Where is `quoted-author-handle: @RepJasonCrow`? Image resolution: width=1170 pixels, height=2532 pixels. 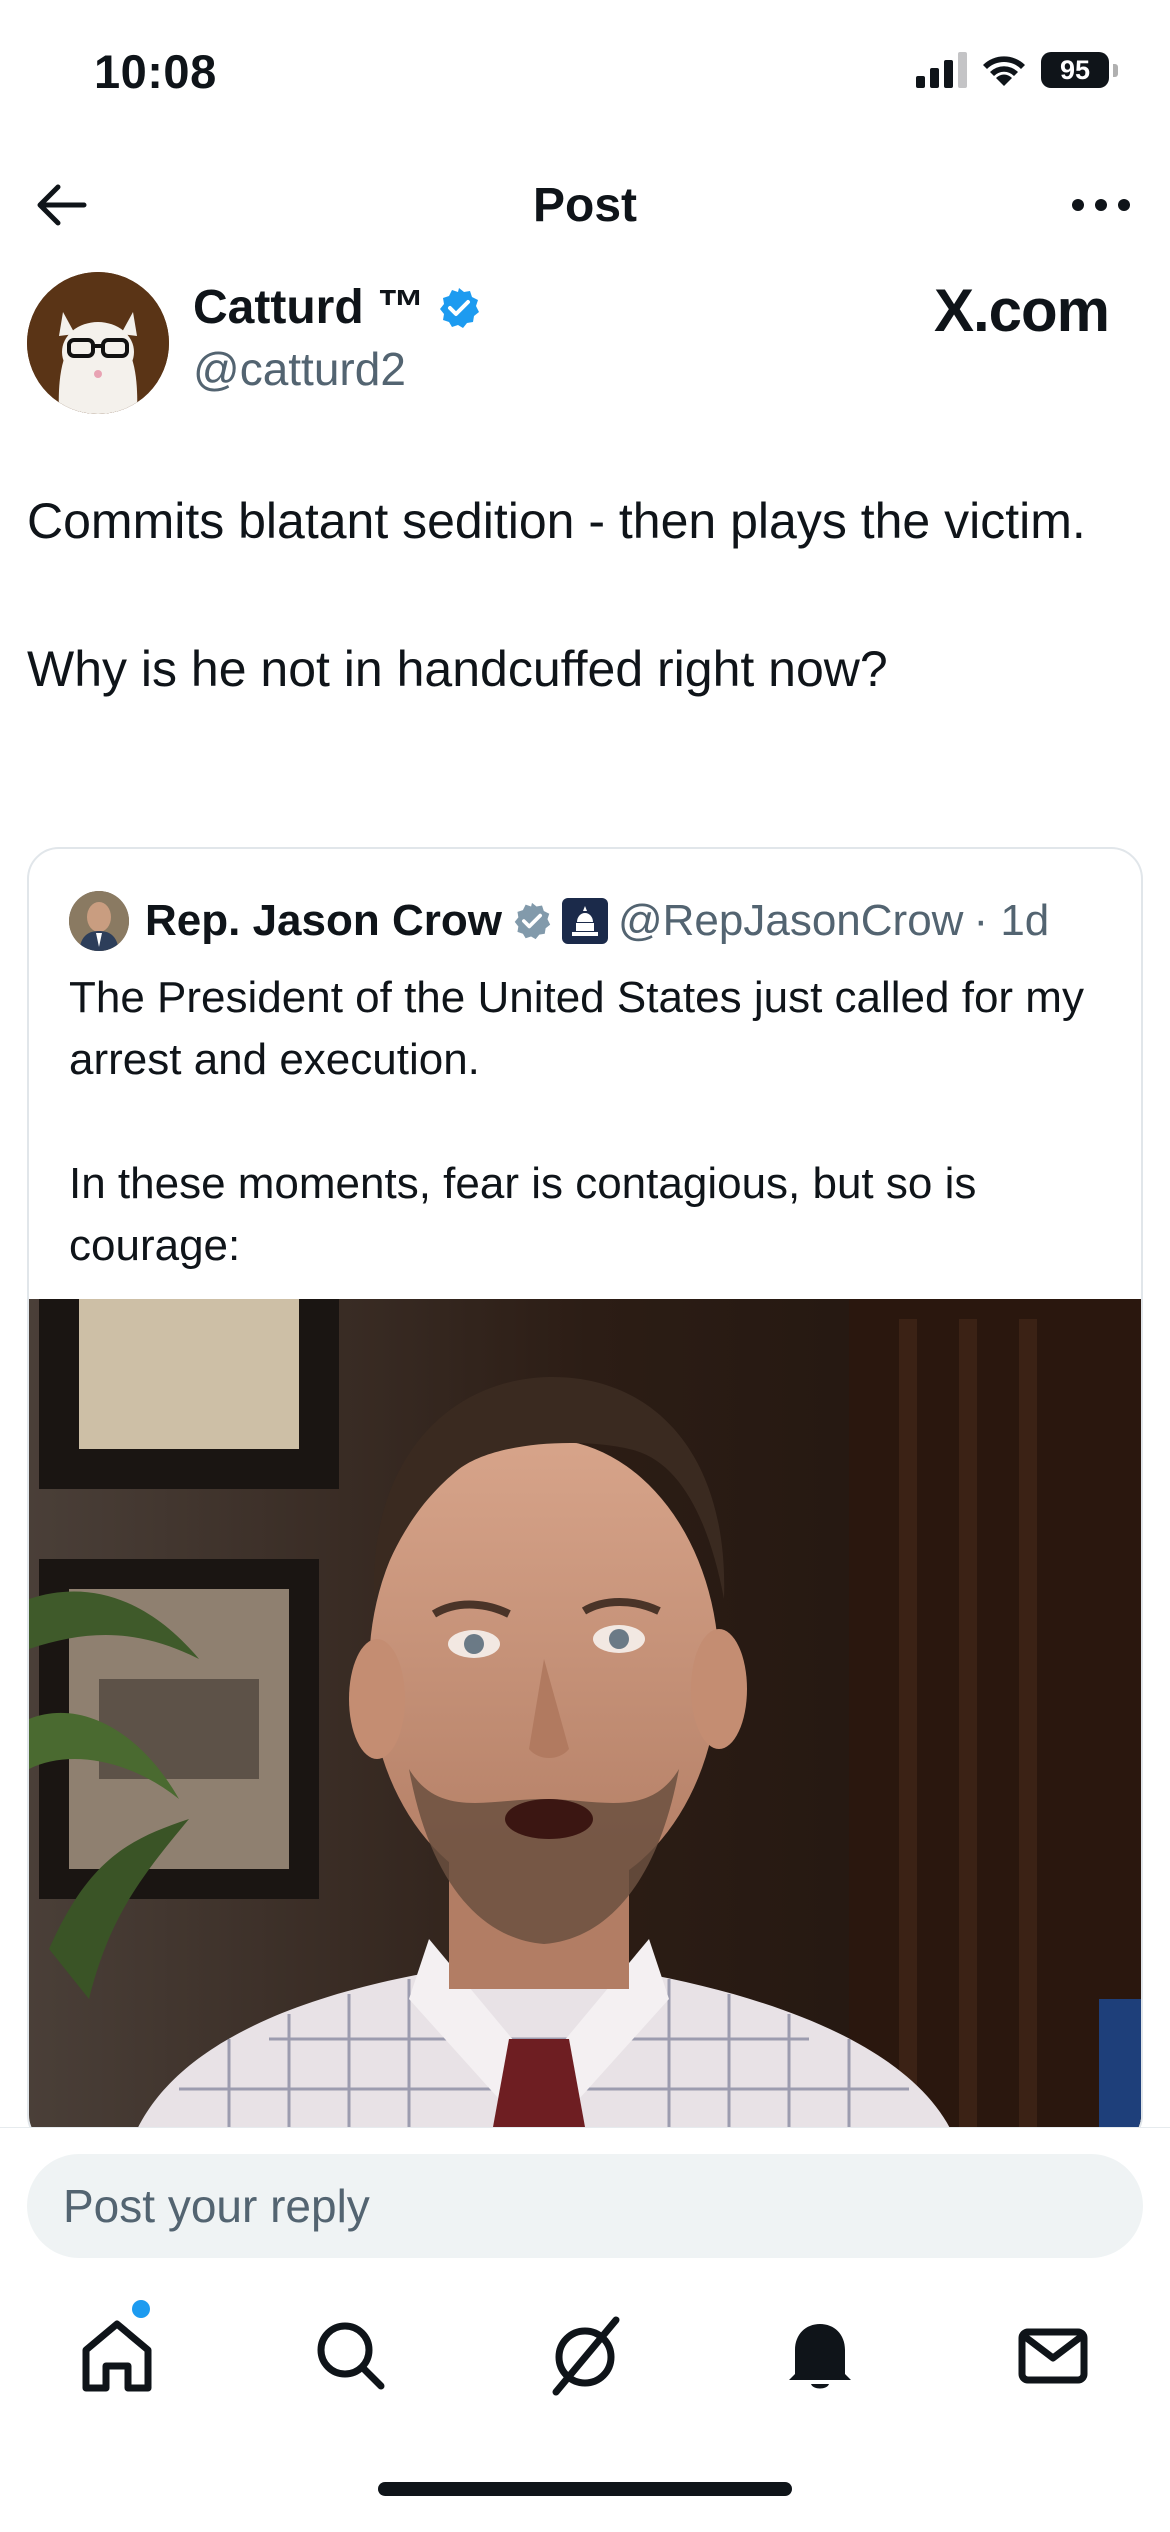 quoted-author-handle: @RepJasonCrow is located at coordinates (790, 920).